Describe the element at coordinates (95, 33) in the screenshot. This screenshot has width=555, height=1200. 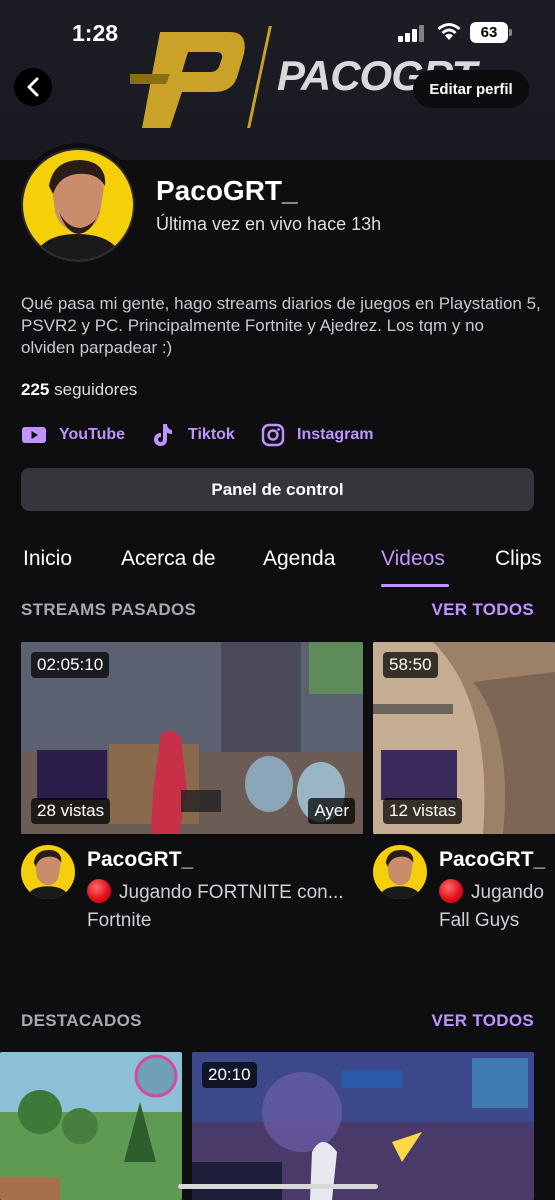
I see `status-time: 1:28` at that location.